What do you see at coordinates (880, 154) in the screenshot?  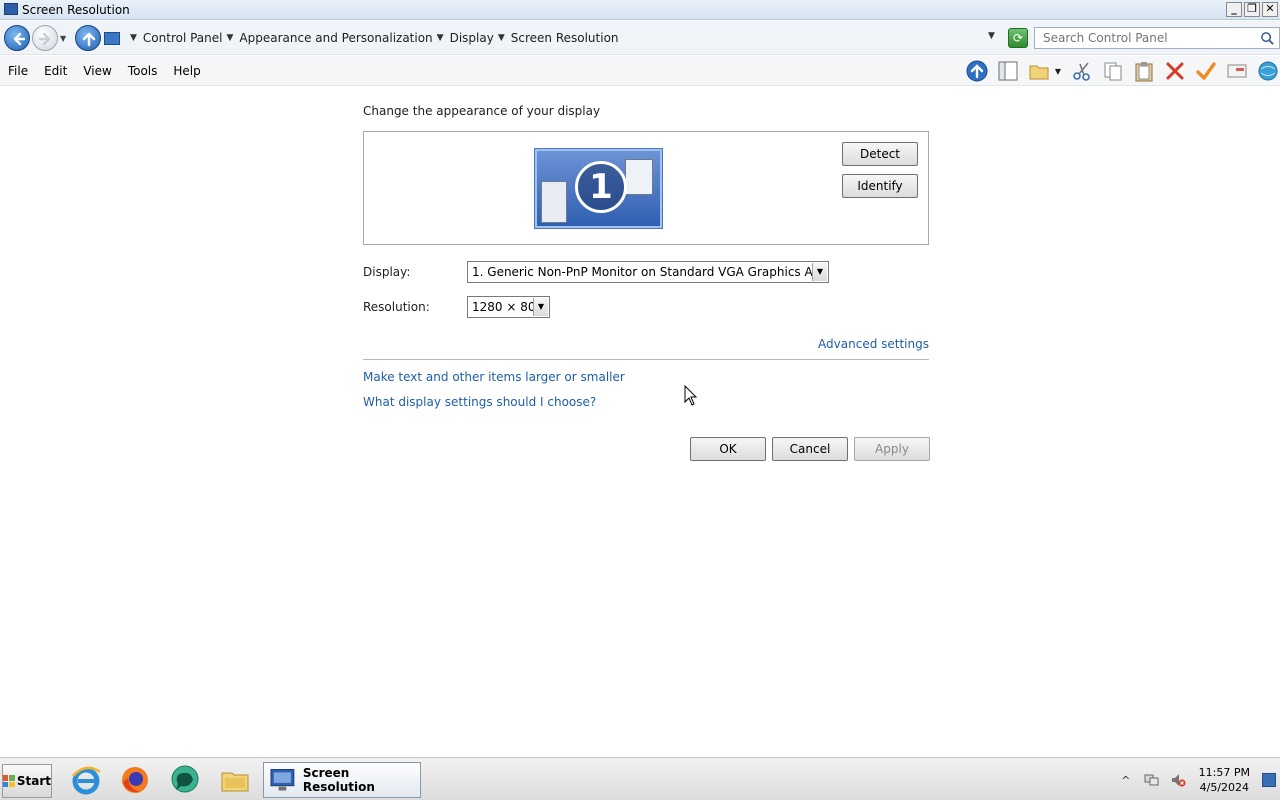 I see `detect-button: Detect` at bounding box center [880, 154].